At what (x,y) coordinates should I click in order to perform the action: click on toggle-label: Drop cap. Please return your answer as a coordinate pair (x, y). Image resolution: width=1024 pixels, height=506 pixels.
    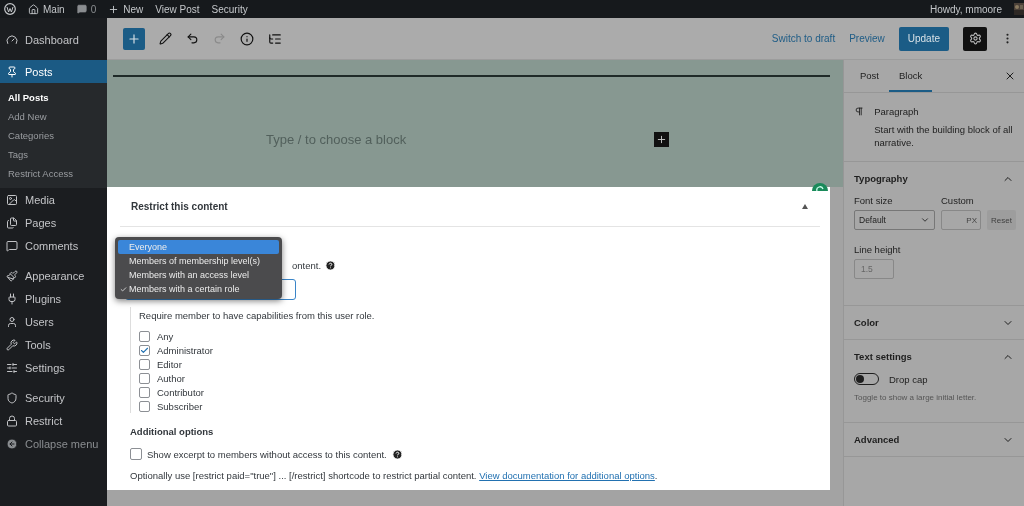
    Looking at the image, I should click on (908, 379).